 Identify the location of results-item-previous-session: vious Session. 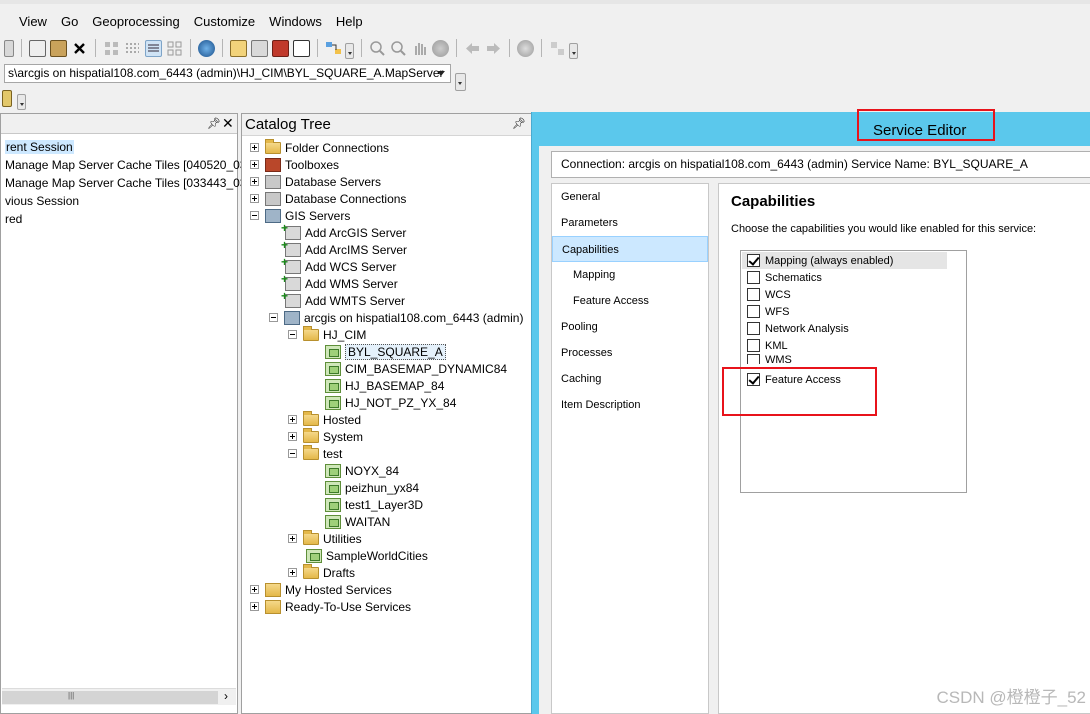
(42, 201).